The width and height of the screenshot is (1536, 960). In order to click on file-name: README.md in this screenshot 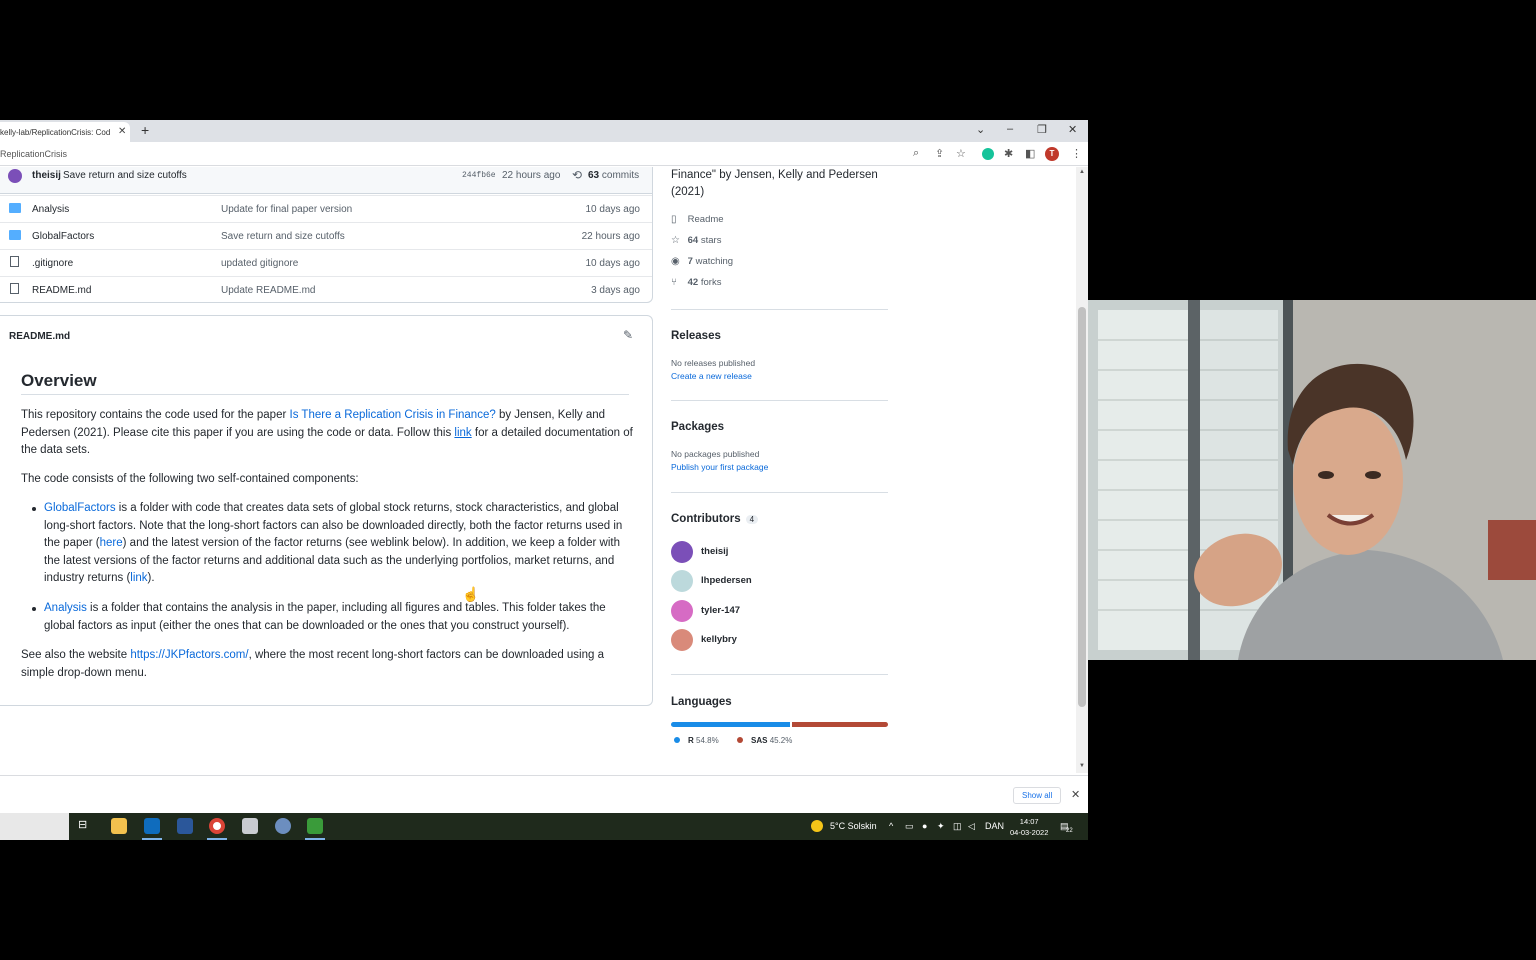, I will do `click(61, 290)`.